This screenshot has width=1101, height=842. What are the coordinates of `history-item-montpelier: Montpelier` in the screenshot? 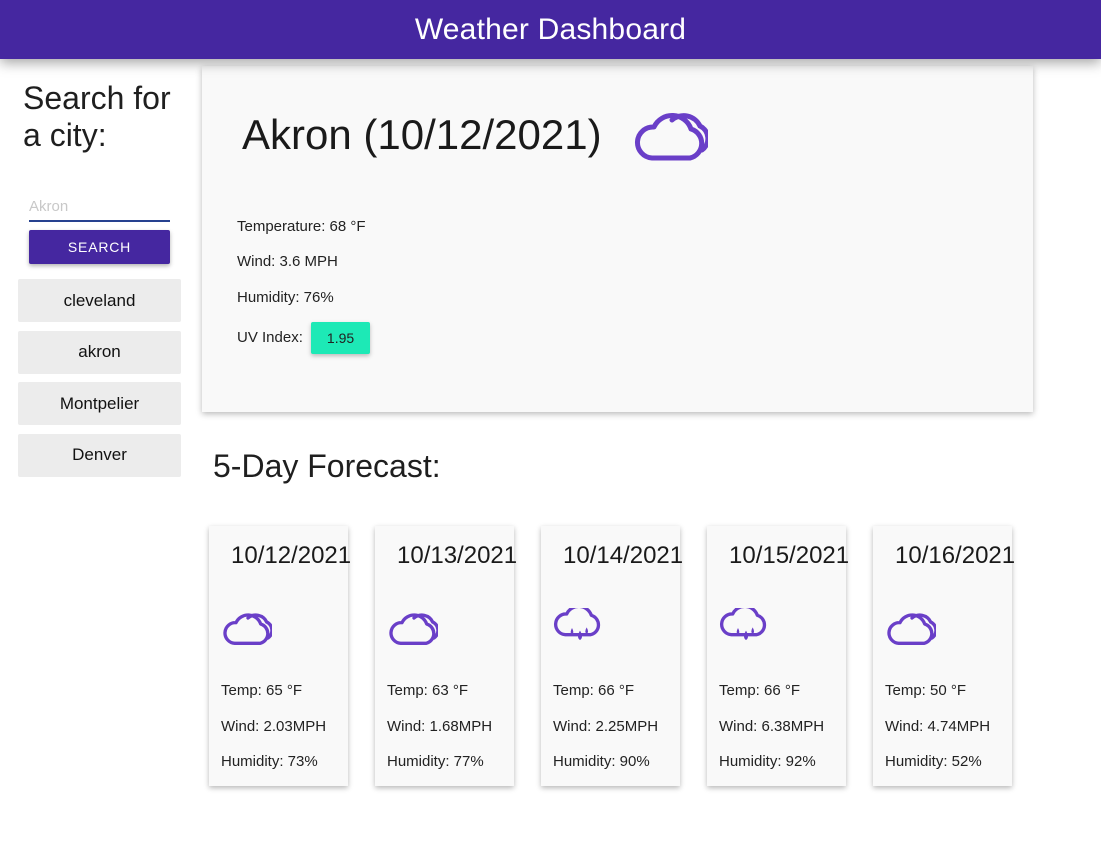 It's located at (99, 403).